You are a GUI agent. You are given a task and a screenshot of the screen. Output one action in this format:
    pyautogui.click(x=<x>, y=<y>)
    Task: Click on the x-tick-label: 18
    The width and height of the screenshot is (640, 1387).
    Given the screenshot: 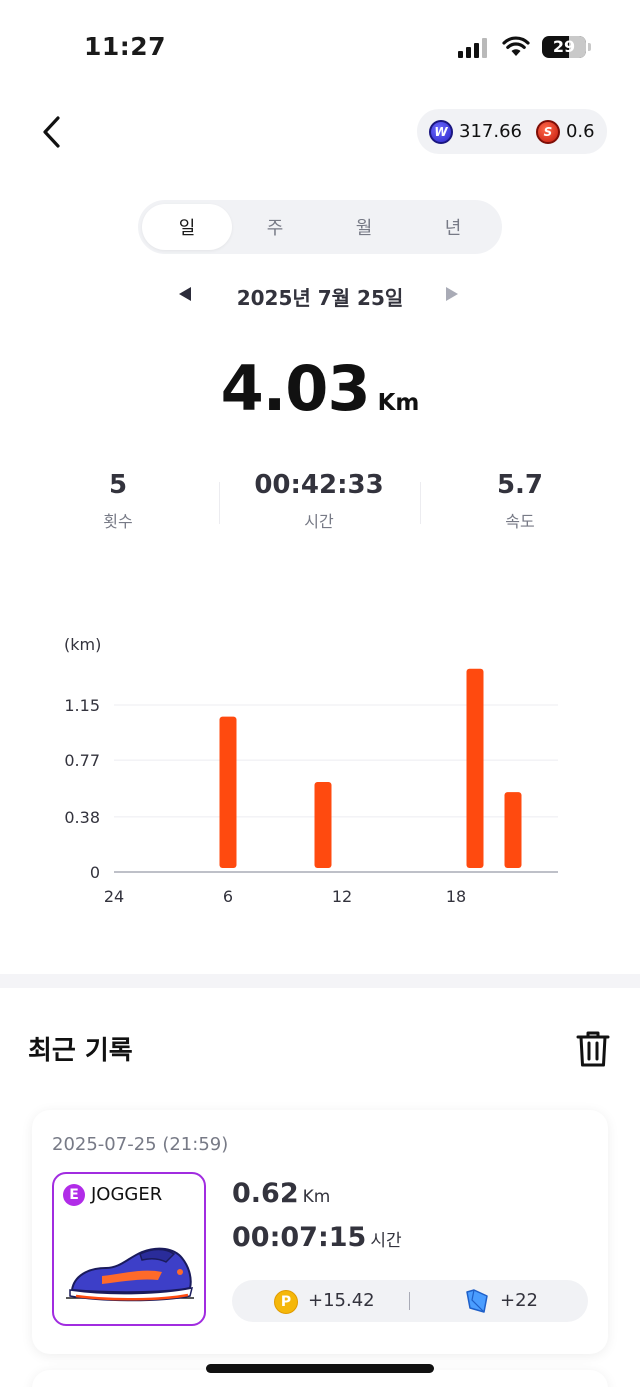 What is the action you would take?
    pyautogui.click(x=456, y=896)
    